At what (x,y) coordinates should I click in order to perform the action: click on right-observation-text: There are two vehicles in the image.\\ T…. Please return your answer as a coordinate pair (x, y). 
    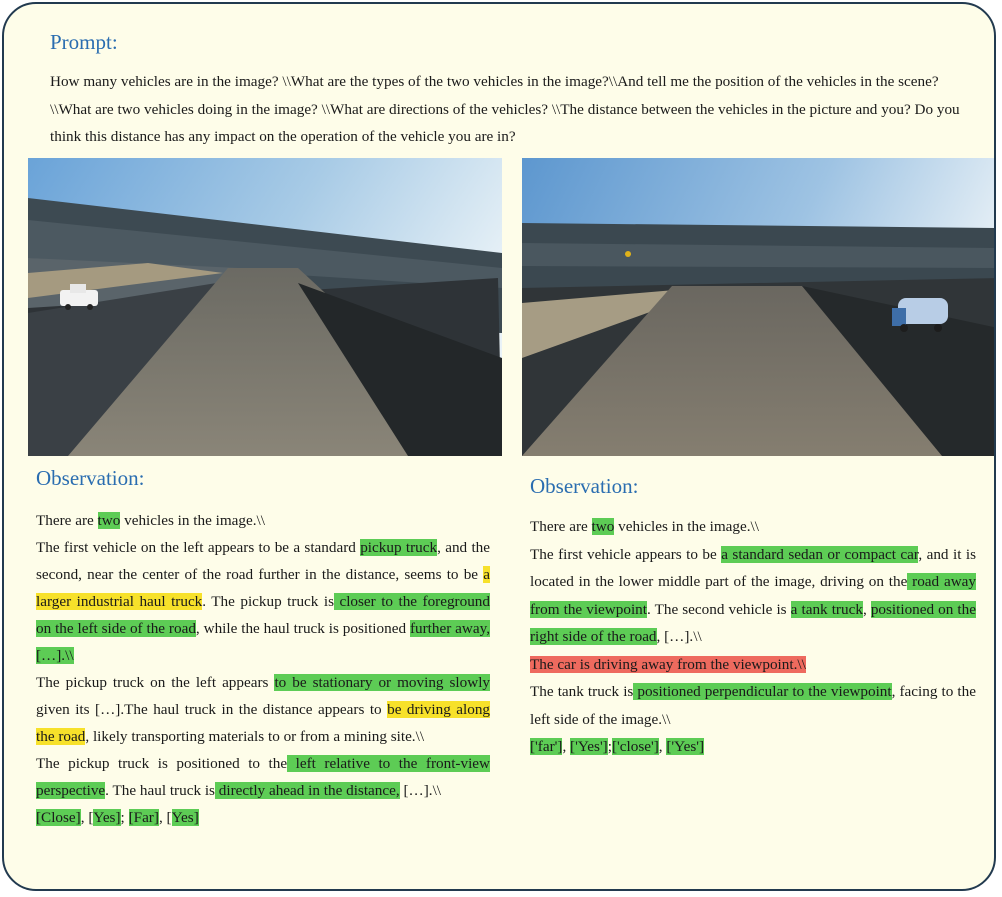
    Looking at the image, I should click on (753, 637).